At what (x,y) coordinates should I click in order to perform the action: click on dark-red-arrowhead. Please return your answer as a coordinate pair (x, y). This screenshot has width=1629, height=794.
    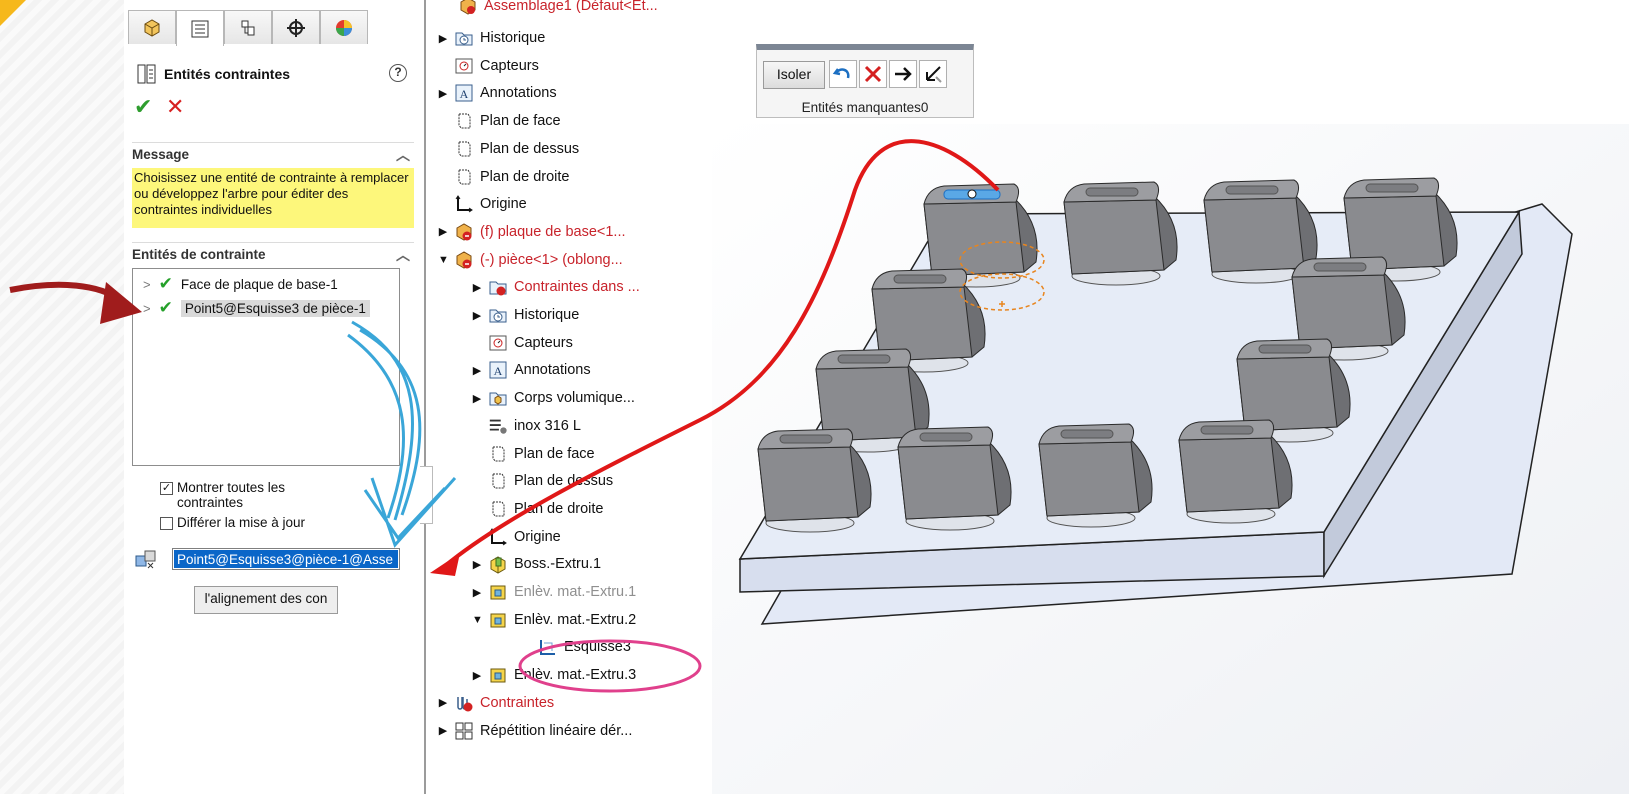
    Looking at the image, I should click on (121, 303).